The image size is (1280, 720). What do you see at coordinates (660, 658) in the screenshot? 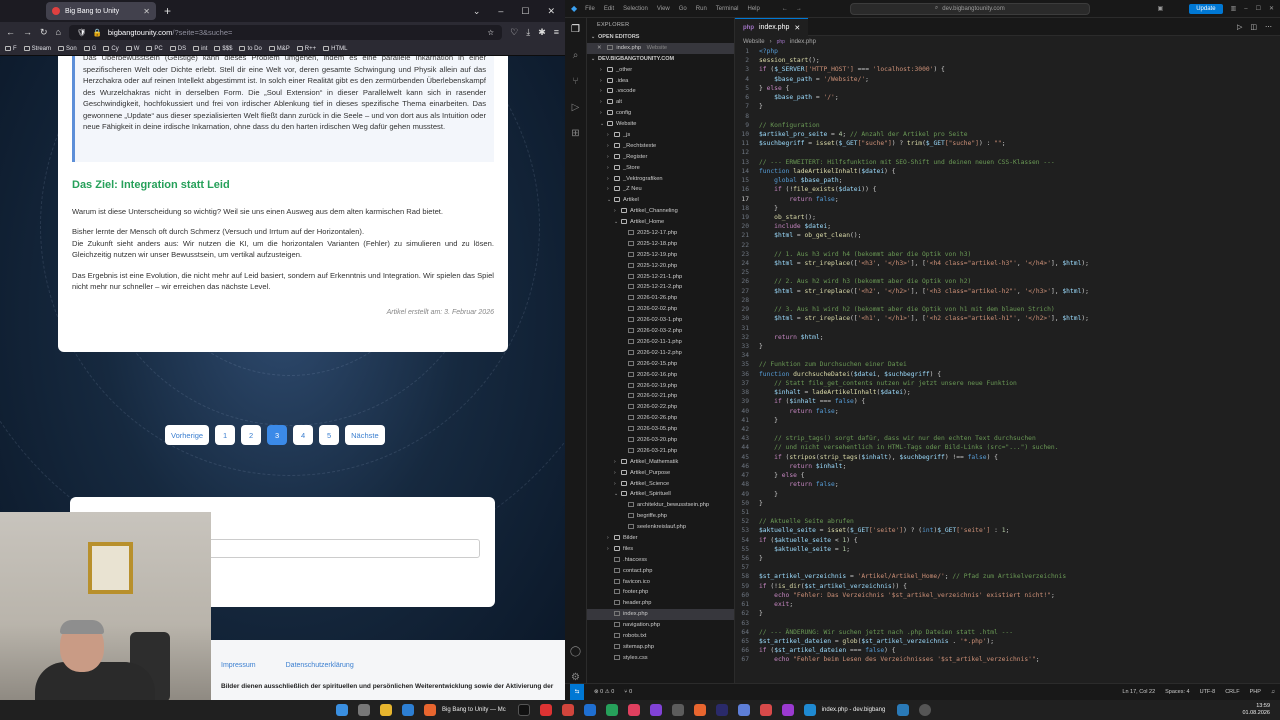
I see `tree-file-item: styles.css` at bounding box center [660, 658].